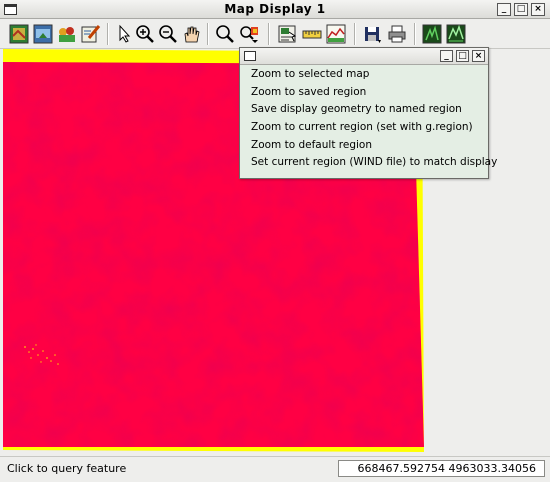  I want to click on status-message: Click to query feature, so click(67, 468).